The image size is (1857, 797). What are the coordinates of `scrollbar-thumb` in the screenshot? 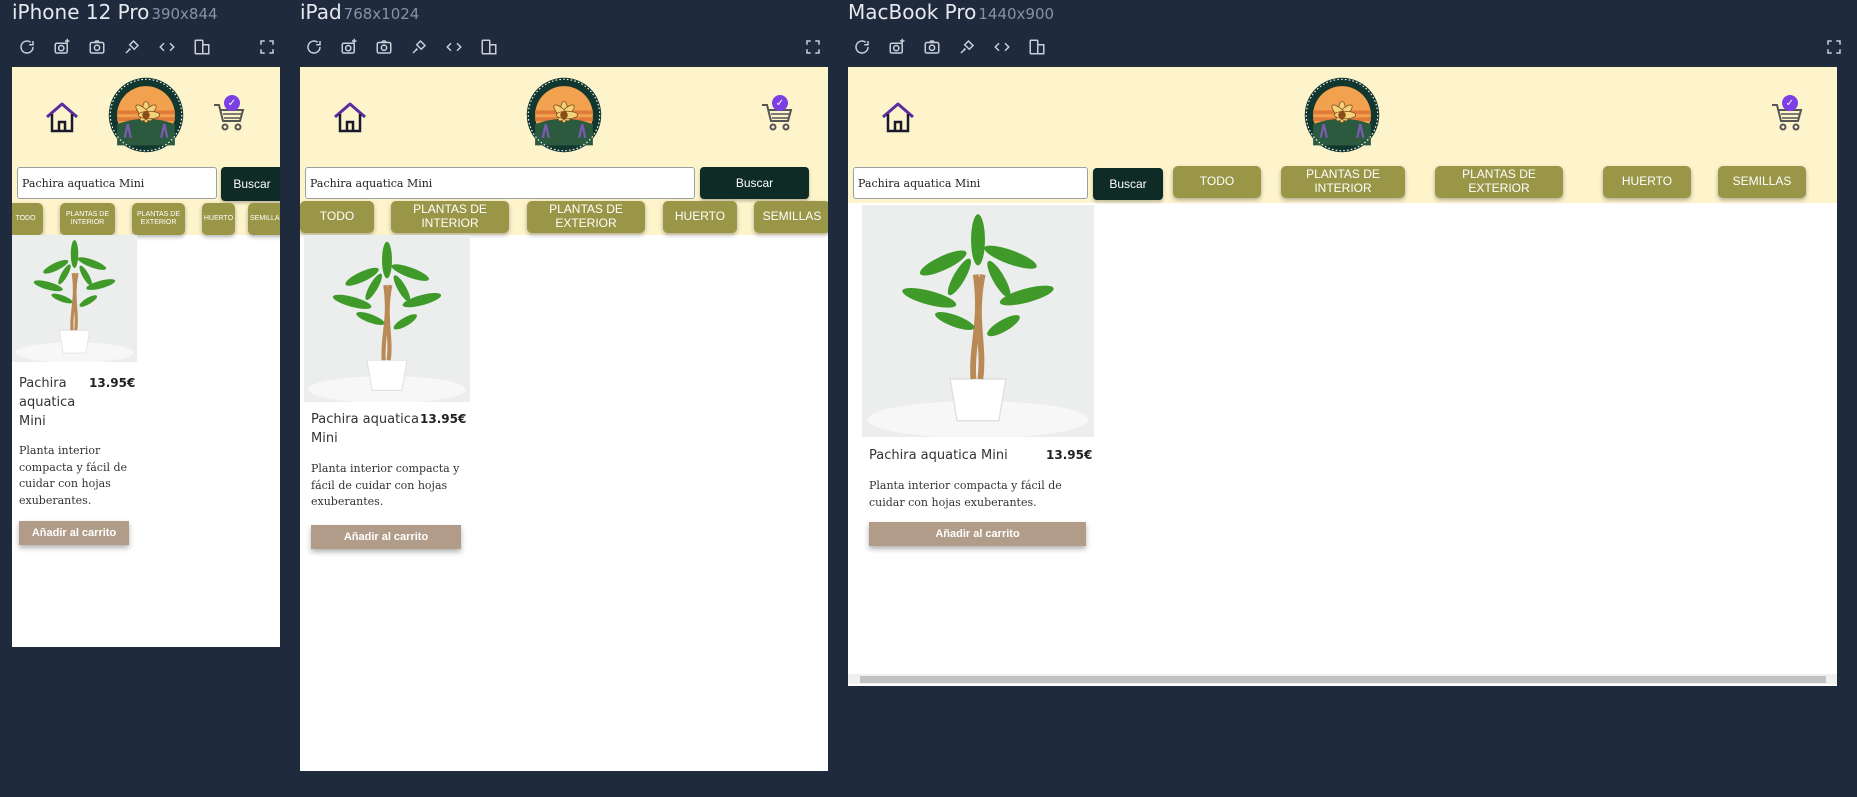 It's located at (1343, 679).